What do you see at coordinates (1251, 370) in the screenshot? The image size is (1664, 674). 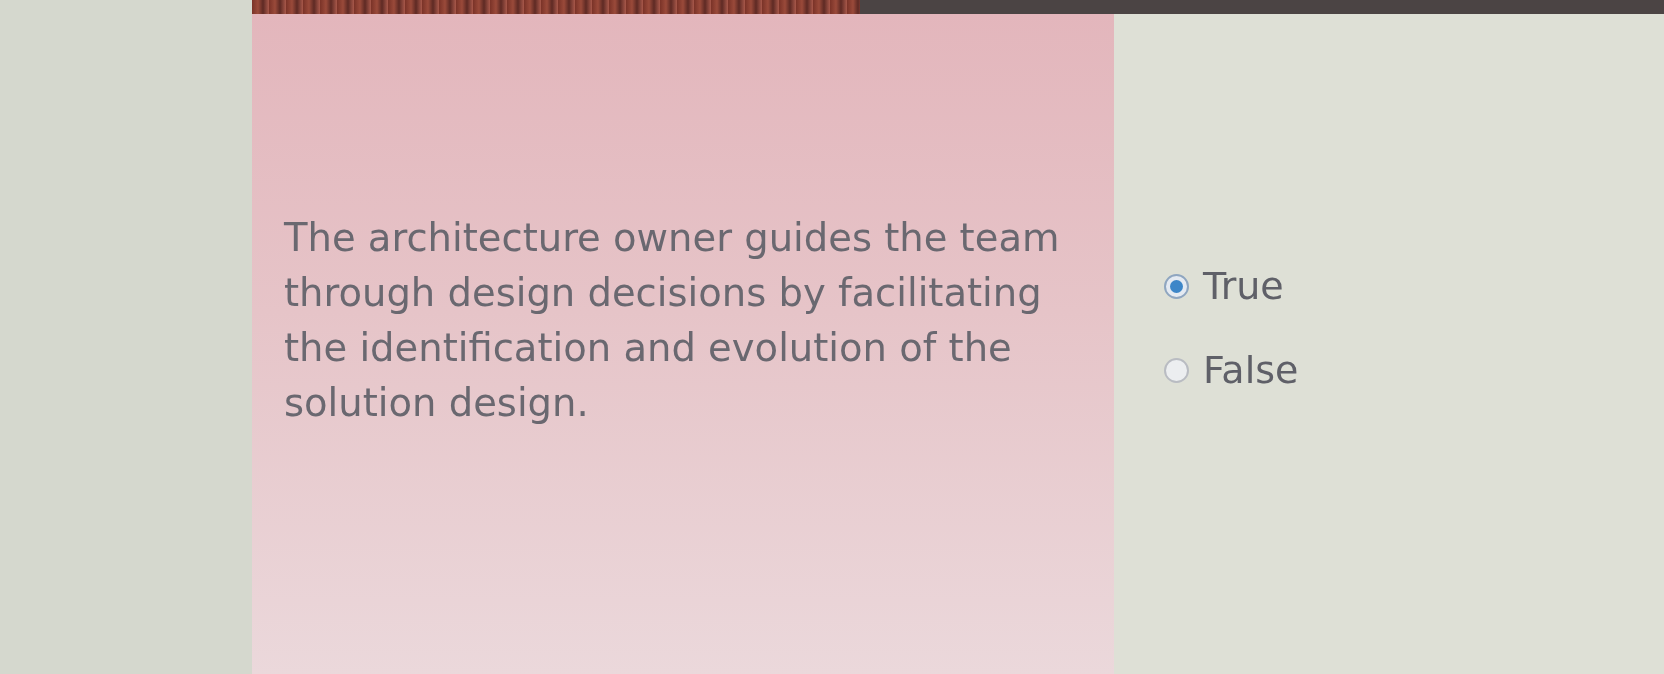 I see `option-label: False` at bounding box center [1251, 370].